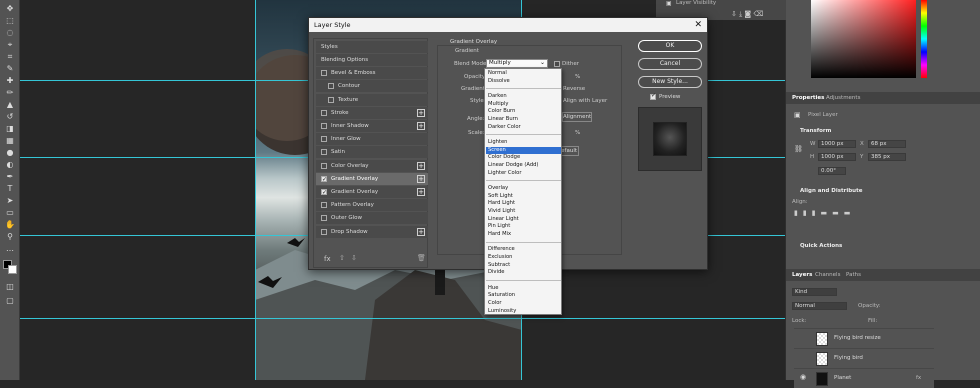  Describe the element at coordinates (523, 289) in the screenshot. I see `blend-mode-option: Hue` at that location.